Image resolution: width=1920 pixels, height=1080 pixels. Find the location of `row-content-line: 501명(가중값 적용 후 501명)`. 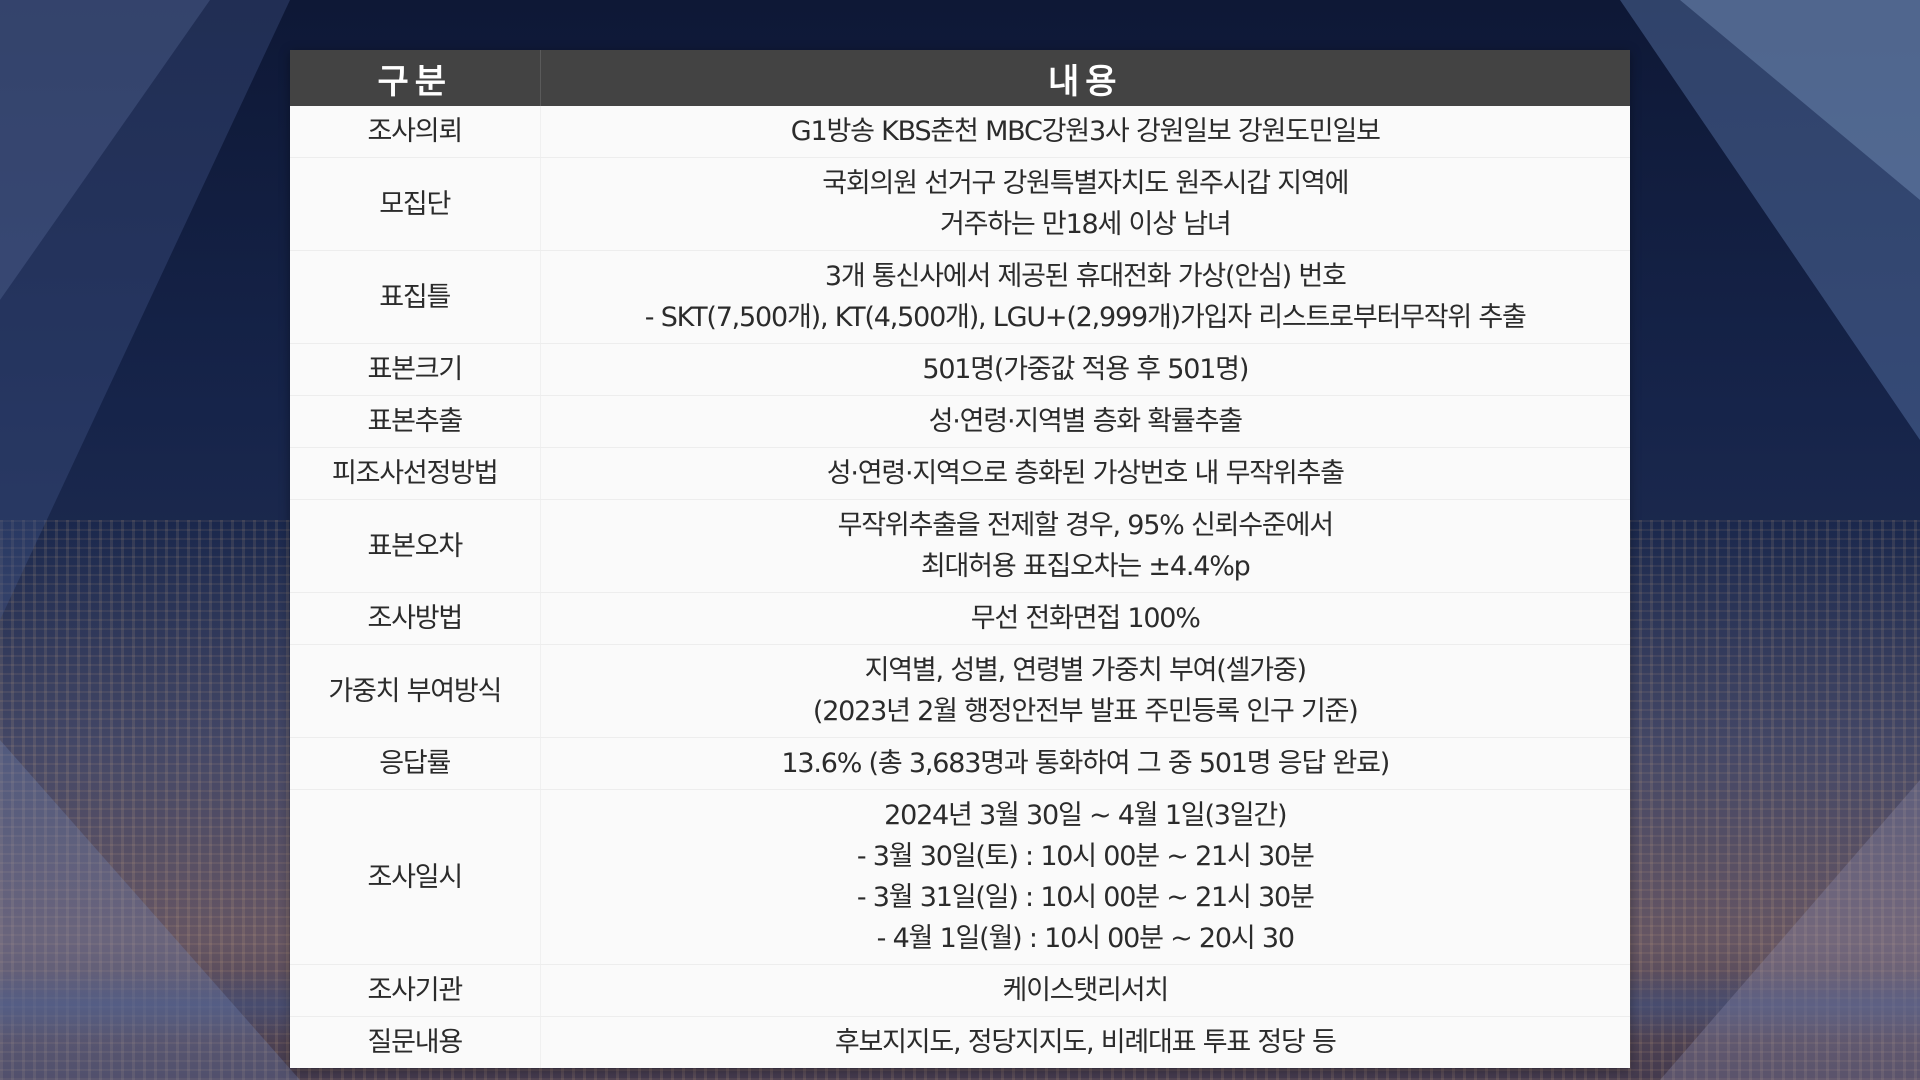

row-content-line: 501명(가중값 적용 후 501명) is located at coordinates (1085, 369).